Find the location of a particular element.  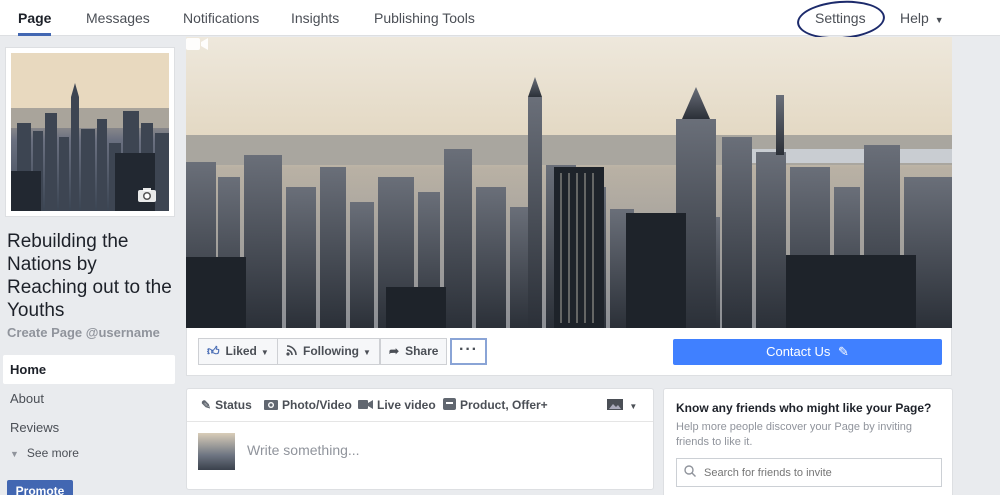

share-label: Share is located at coordinates (422, 351).